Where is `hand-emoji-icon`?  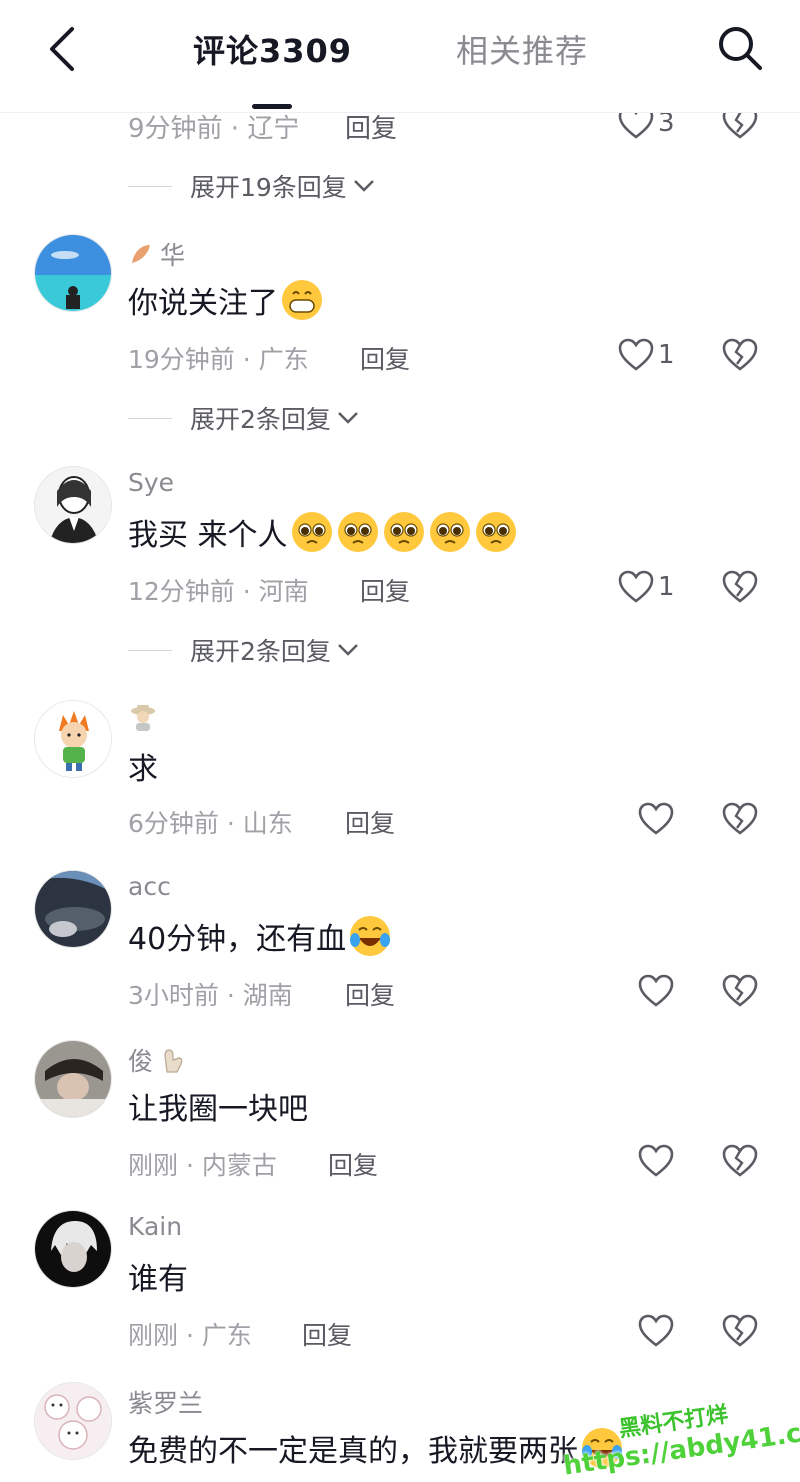
hand-emoji-icon is located at coordinates (173, 1061).